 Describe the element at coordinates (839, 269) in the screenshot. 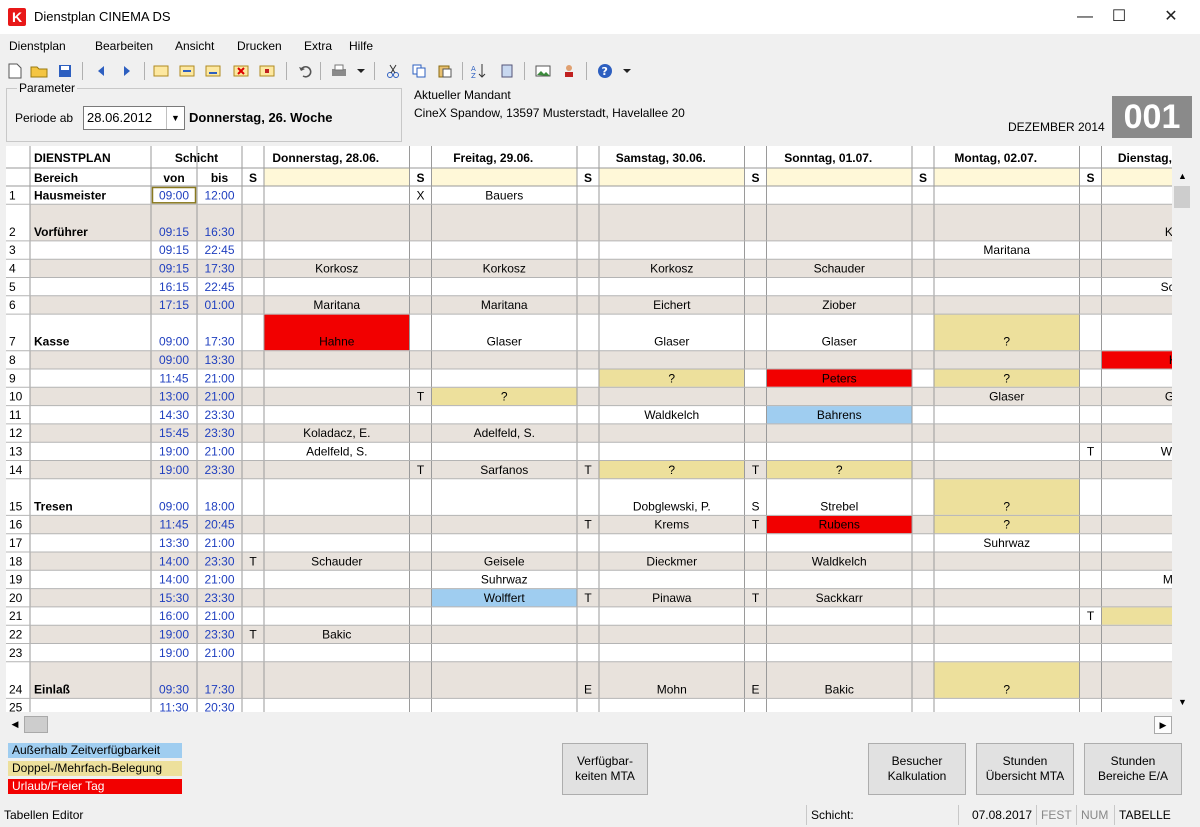

I see `employee-cell: Schauder` at that location.